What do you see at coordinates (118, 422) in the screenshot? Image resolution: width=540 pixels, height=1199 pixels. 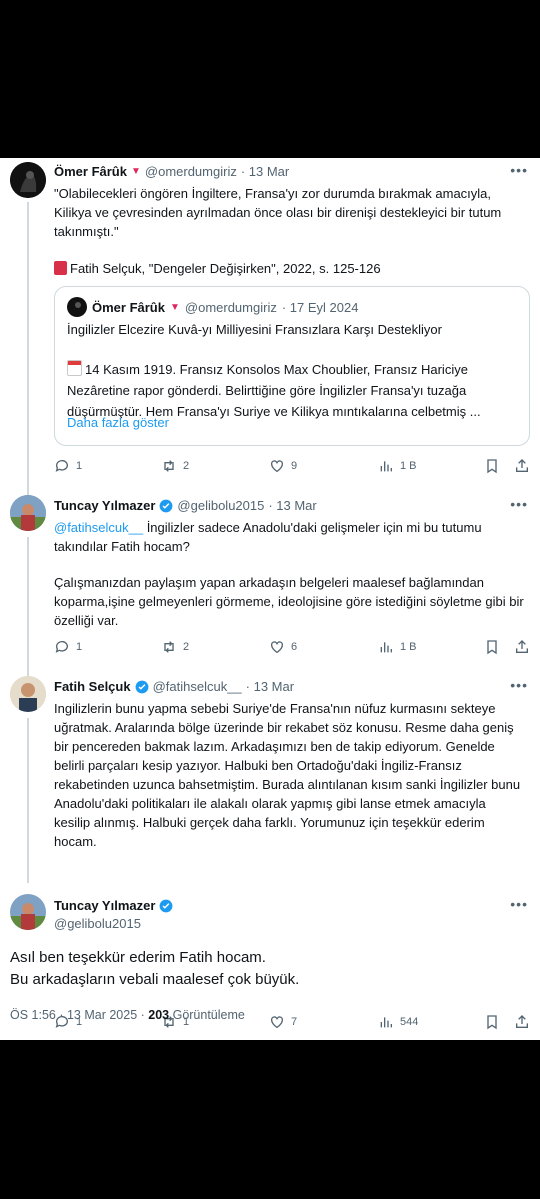 I see `show-more-link: Daha fazla göster` at bounding box center [118, 422].